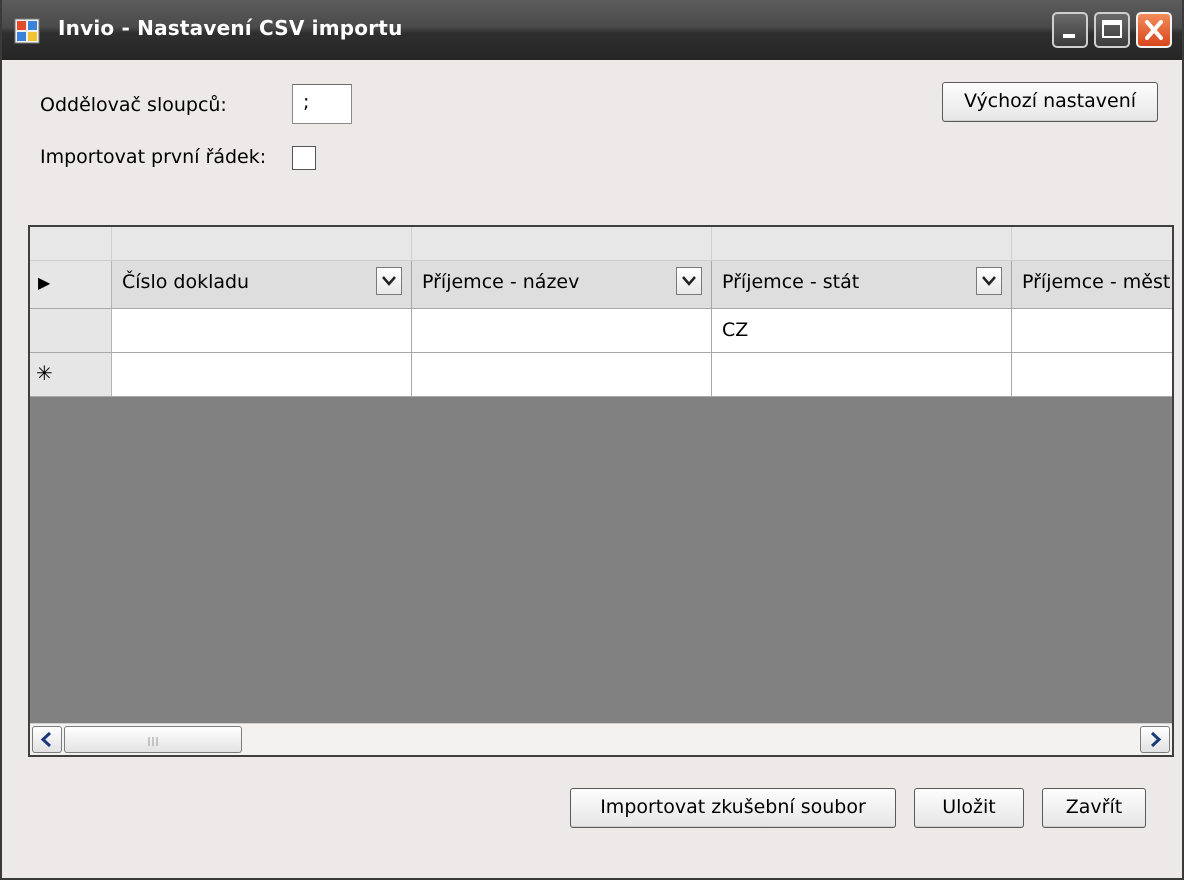  What do you see at coordinates (501, 282) in the screenshot?
I see `column-header-label: Příjemce - název` at bounding box center [501, 282].